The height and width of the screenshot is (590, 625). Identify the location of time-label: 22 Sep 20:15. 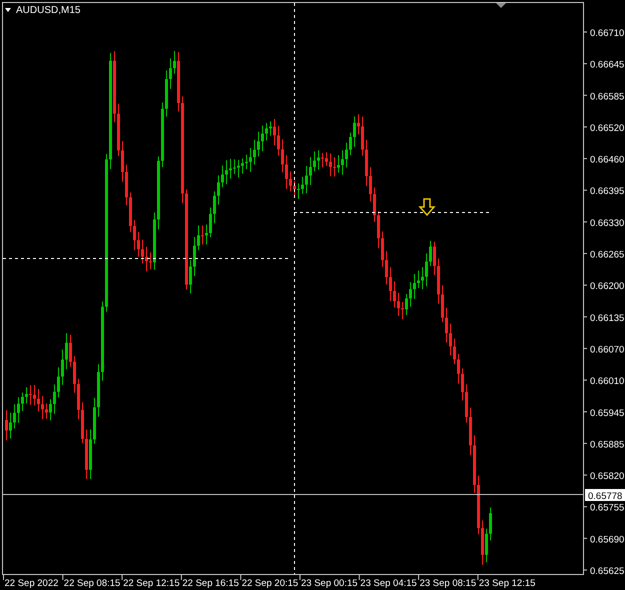
(270, 583).